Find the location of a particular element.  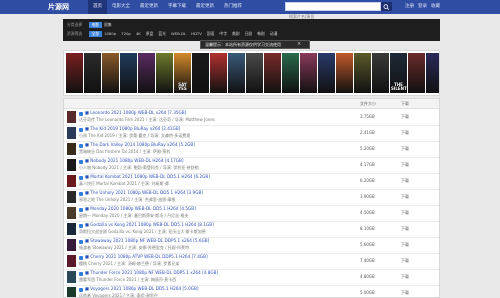

close-icon: × is located at coordinates (299, 44).